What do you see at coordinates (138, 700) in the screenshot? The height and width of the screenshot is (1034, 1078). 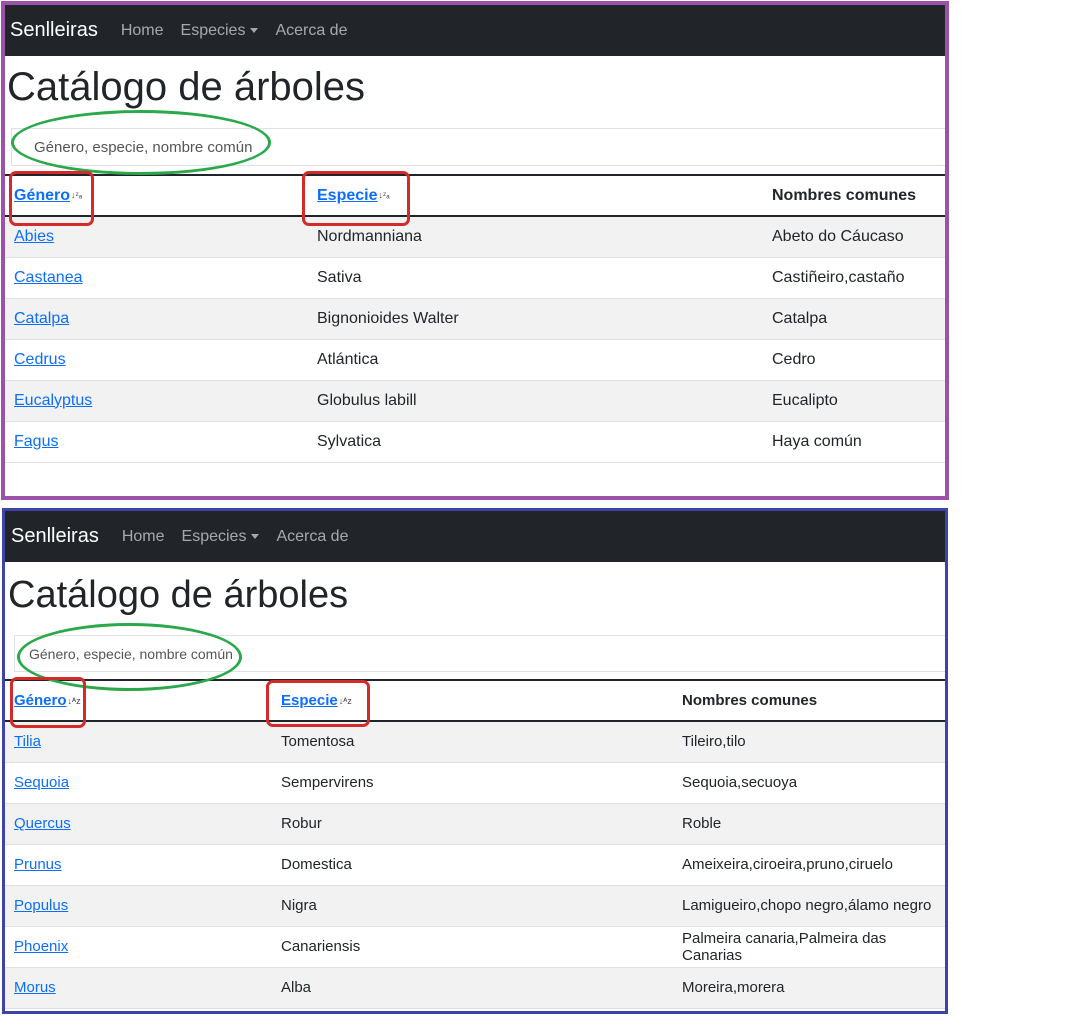 I see `header-genero: Género↓ᴬz` at bounding box center [138, 700].